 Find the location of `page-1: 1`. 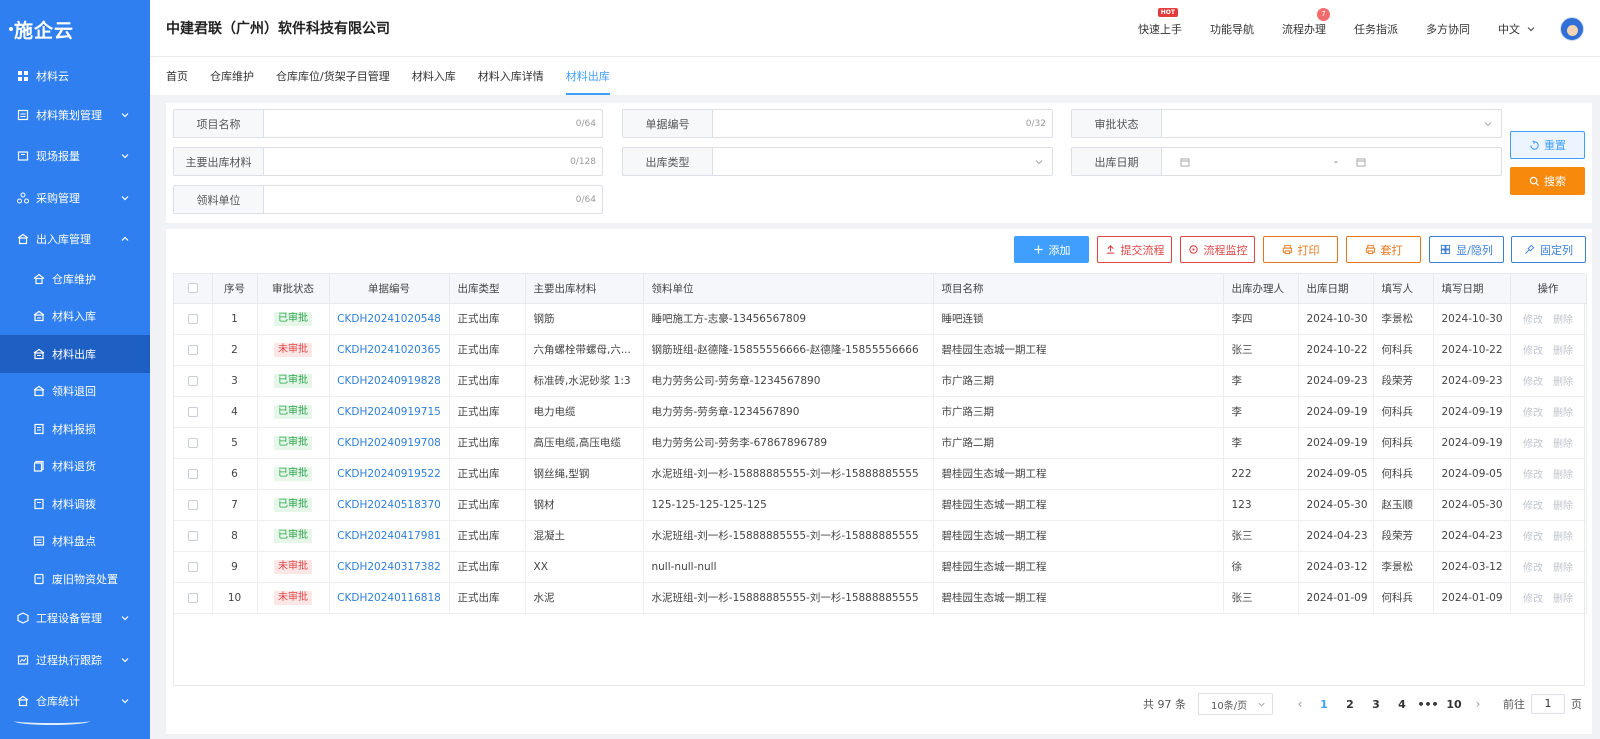

page-1: 1 is located at coordinates (1324, 704).